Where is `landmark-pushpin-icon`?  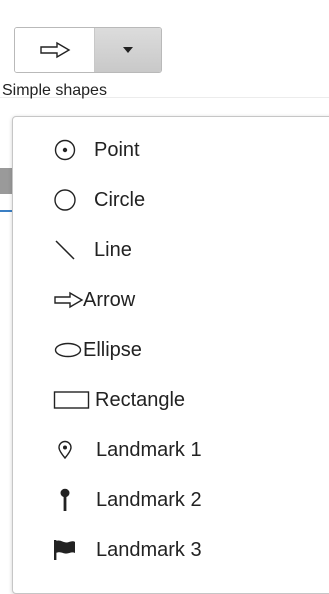 landmark-pushpin-icon is located at coordinates (65, 500).